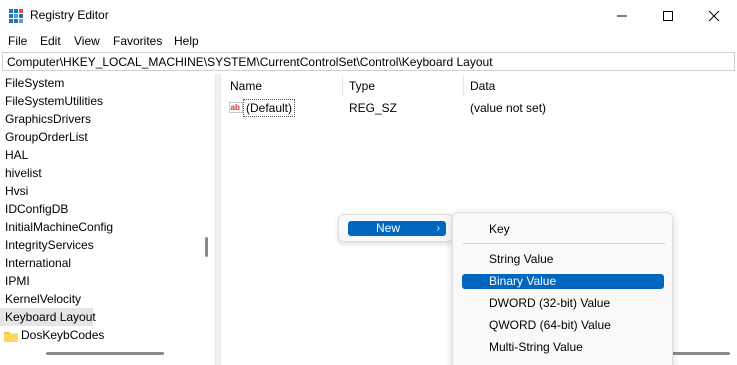 This screenshot has width=737, height=365. I want to click on title-bar: Registry Editor, so click(368, 15).